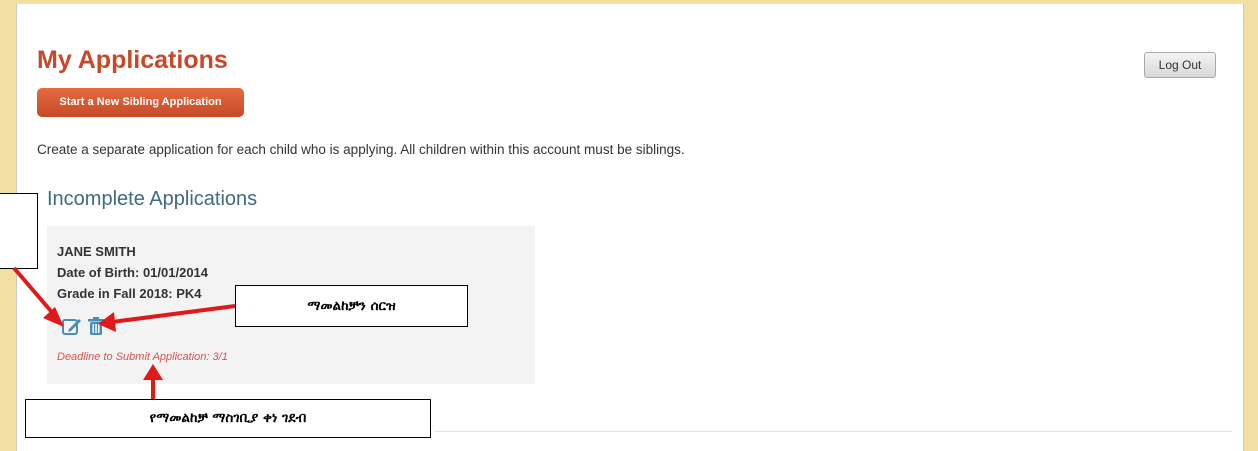 The image size is (1258, 451). Describe the element at coordinates (153, 372) in the screenshot. I see `arrow-head-deadline` at that location.